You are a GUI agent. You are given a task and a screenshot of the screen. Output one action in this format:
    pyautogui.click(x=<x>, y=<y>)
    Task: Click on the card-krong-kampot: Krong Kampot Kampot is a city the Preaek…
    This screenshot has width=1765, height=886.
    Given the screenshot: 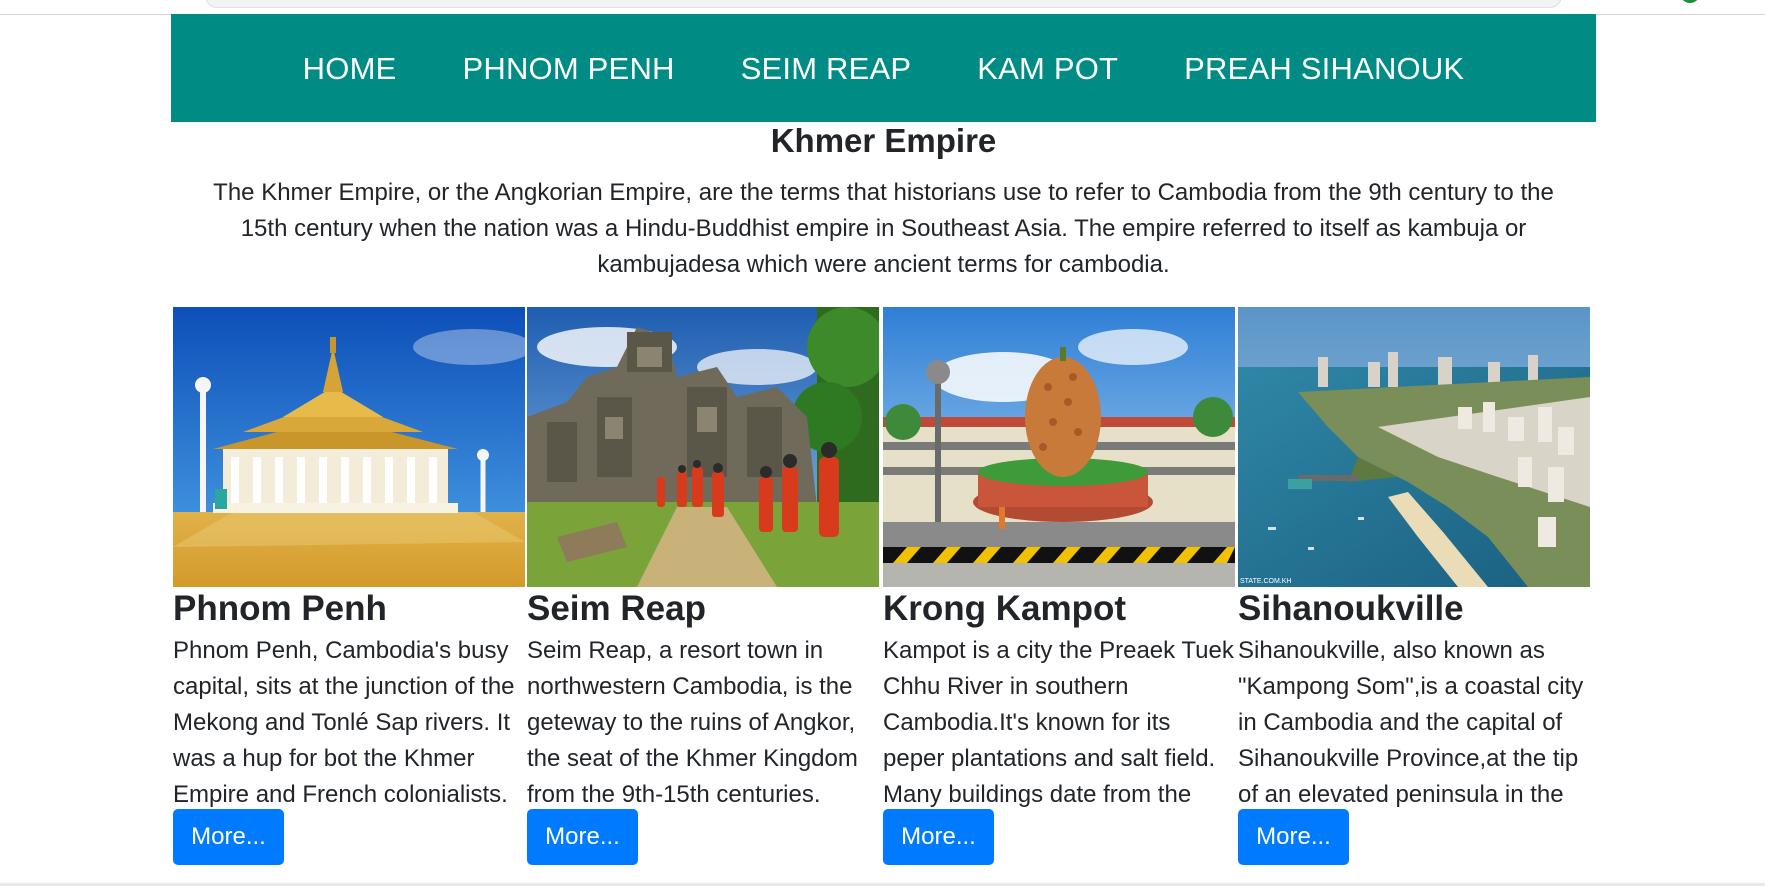 What is the action you would take?
    pyautogui.click(x=1059, y=587)
    